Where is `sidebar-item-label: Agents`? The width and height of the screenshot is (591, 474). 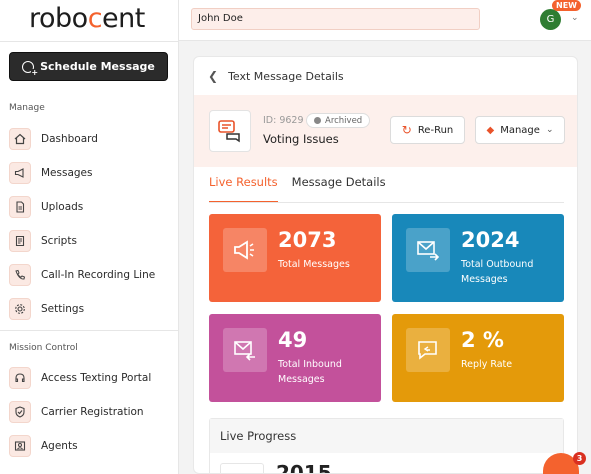
sidebar-item-label: Agents is located at coordinates (59, 446).